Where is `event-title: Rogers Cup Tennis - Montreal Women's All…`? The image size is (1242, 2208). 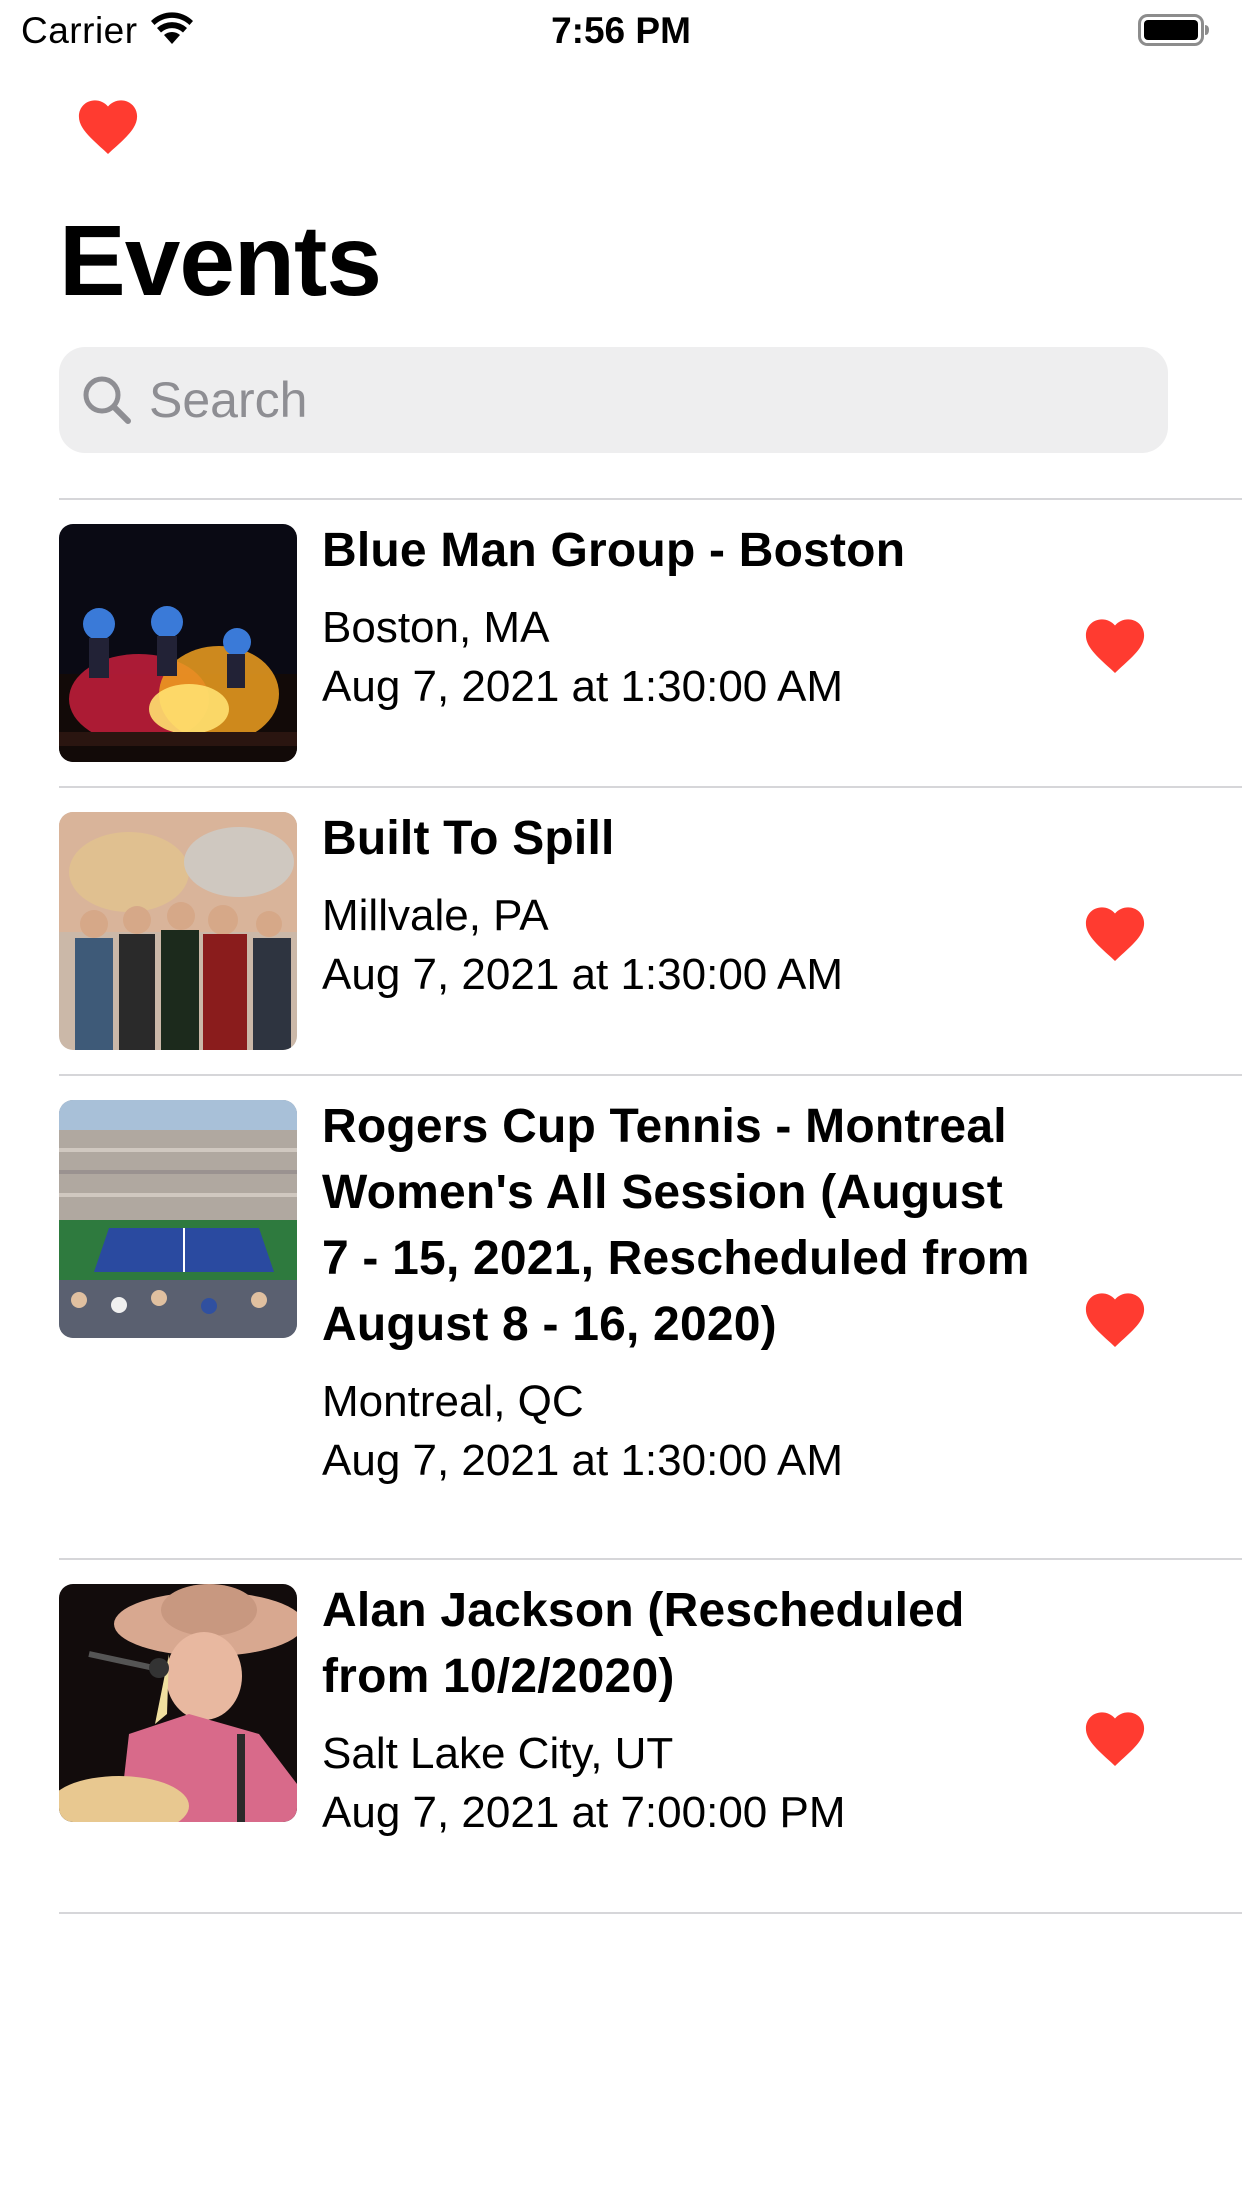 event-title: Rogers Cup Tennis - Montreal Women's All… is located at coordinates (676, 1225).